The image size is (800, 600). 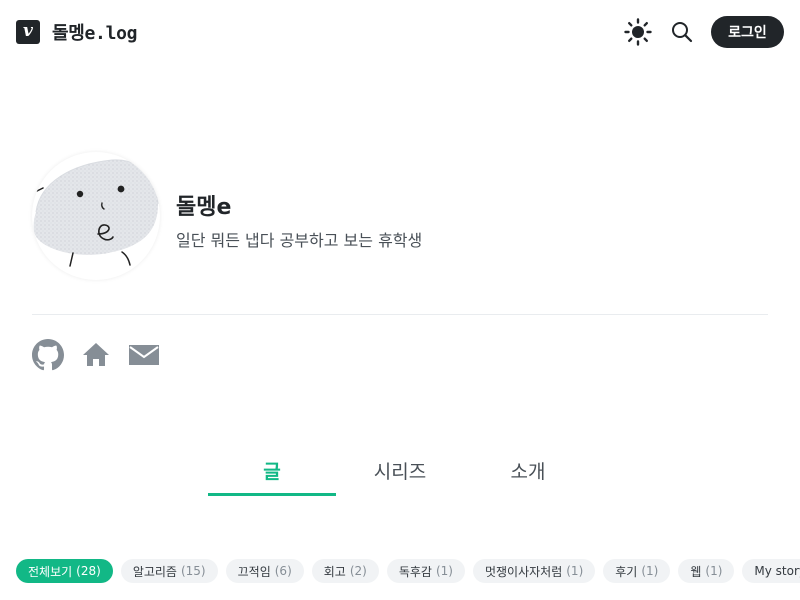 I want to click on tag-name: 독후감, so click(x=415, y=571).